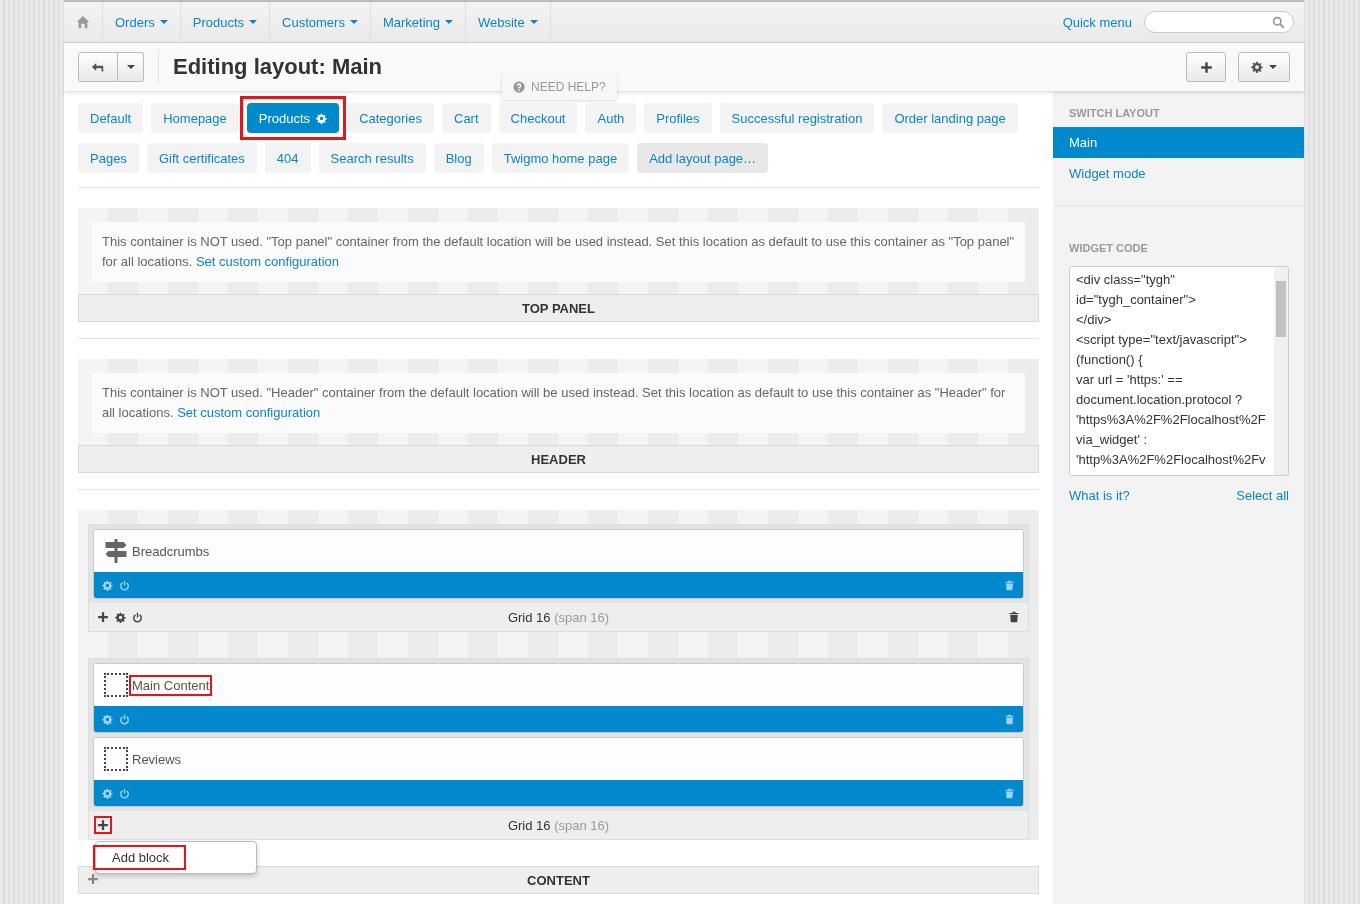 This screenshot has width=1360, height=904. I want to click on layout-tab: Default, so click(111, 118).